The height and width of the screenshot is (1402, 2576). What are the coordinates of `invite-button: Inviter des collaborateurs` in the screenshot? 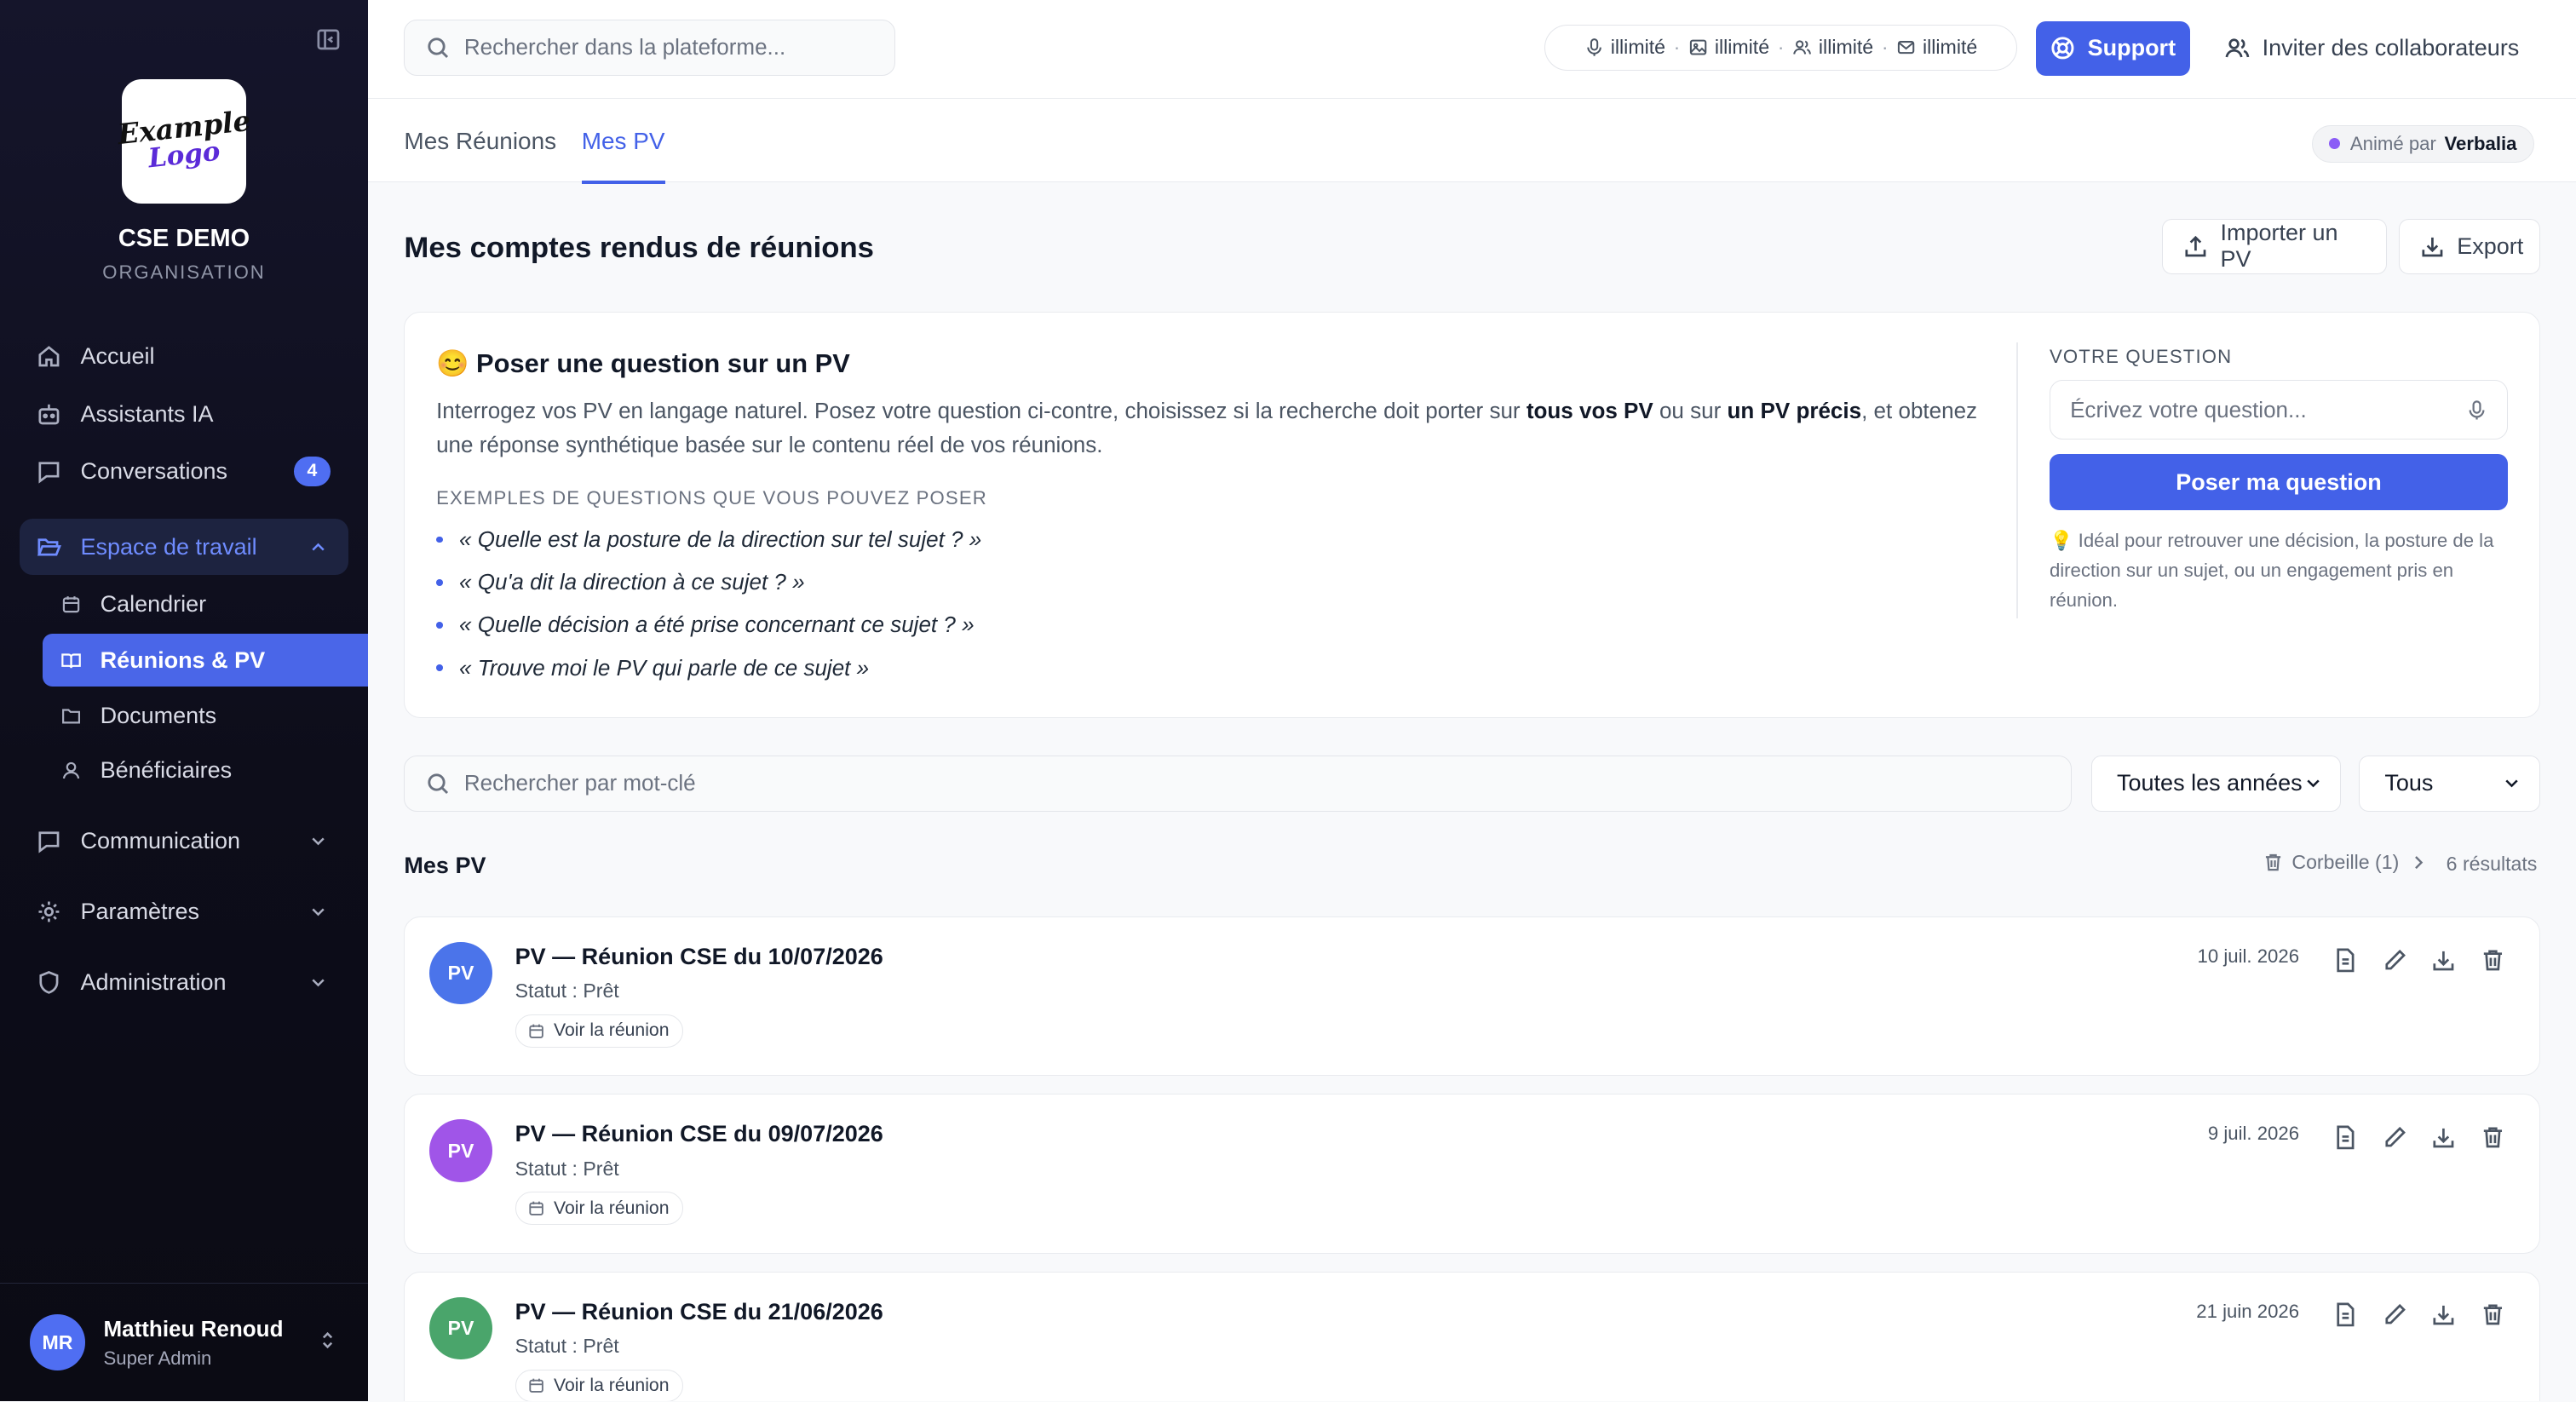 It's located at (2372, 48).